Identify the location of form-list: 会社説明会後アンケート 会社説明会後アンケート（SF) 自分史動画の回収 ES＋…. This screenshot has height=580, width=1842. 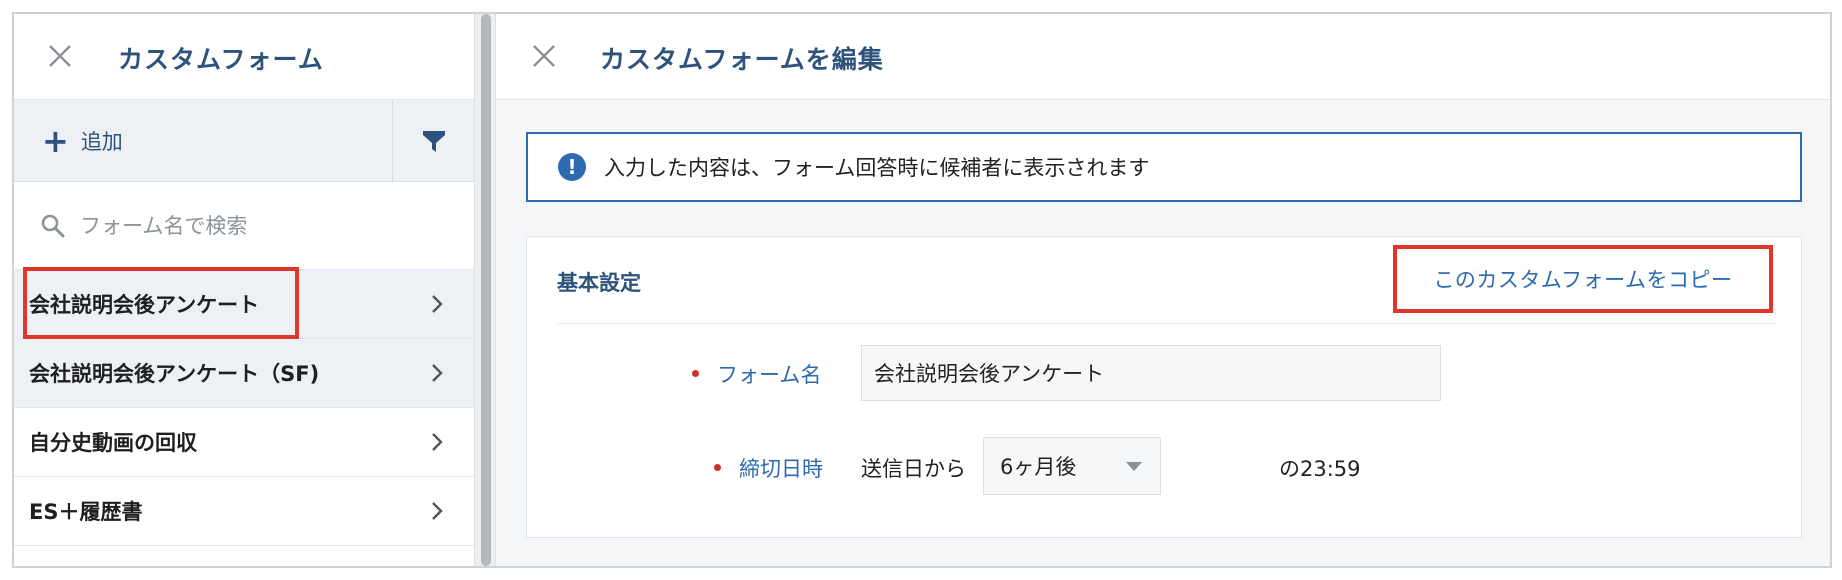
(244, 408).